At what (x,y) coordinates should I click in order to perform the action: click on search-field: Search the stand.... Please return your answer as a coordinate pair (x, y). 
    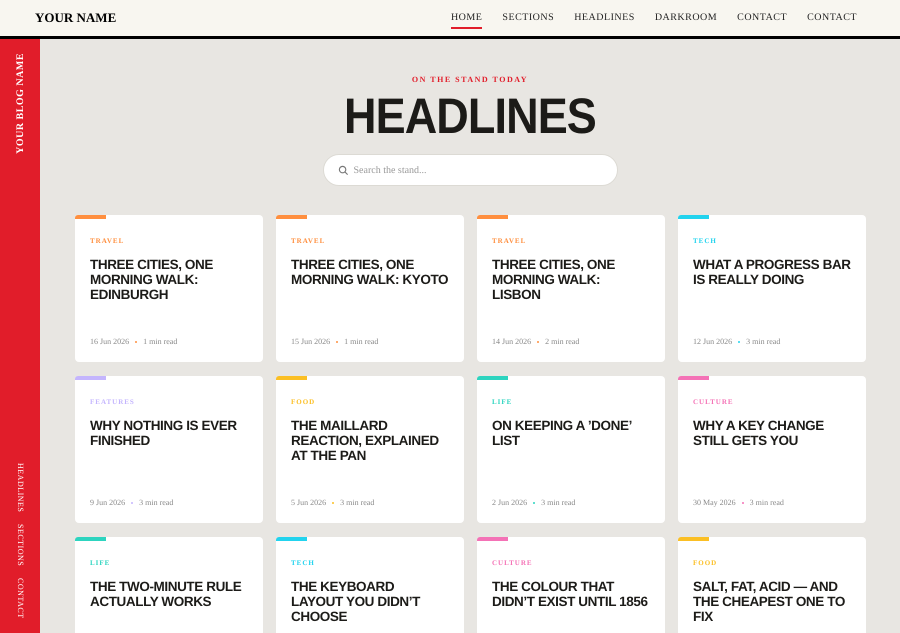
    Looking at the image, I should click on (470, 170).